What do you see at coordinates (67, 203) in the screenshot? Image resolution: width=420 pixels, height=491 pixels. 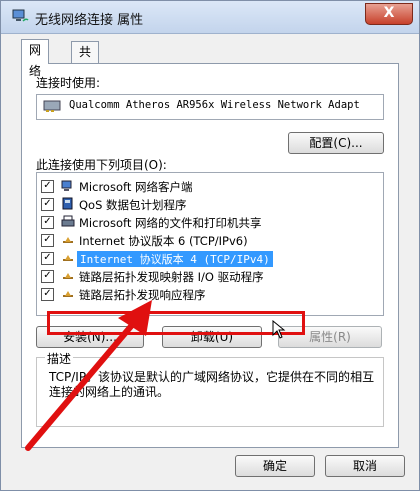 I see `qos-icon` at bounding box center [67, 203].